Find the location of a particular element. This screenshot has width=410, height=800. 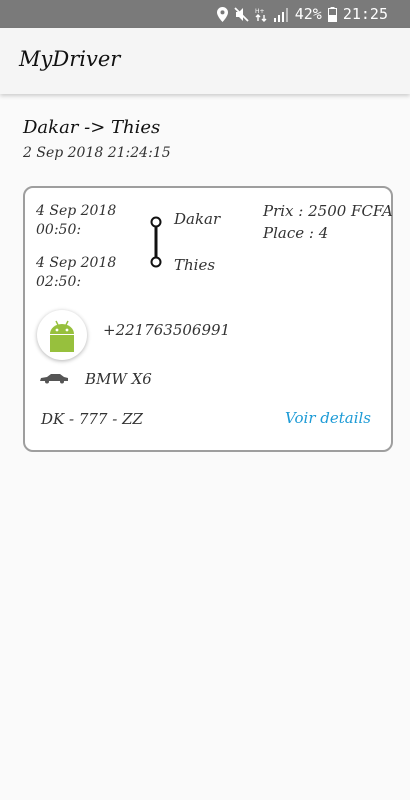

view-details-link: Voir details is located at coordinates (328, 418).